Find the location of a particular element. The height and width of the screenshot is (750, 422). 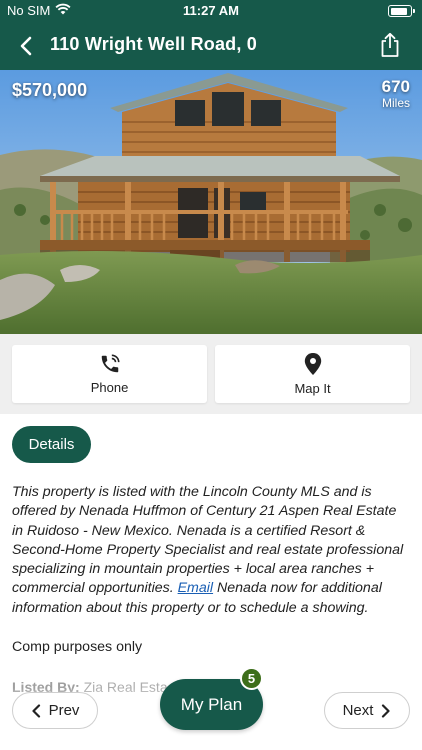

status-time: 11:27 AM is located at coordinates (211, 10).